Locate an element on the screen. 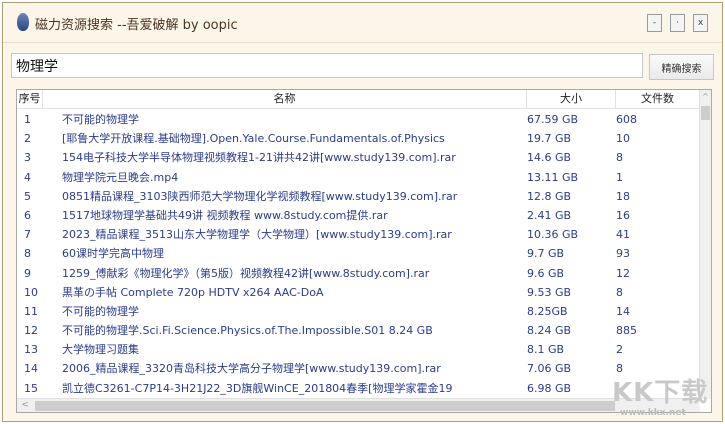 This screenshot has width=725, height=424. row-name: 60课时学完高中物理 is located at coordinates (113, 254).